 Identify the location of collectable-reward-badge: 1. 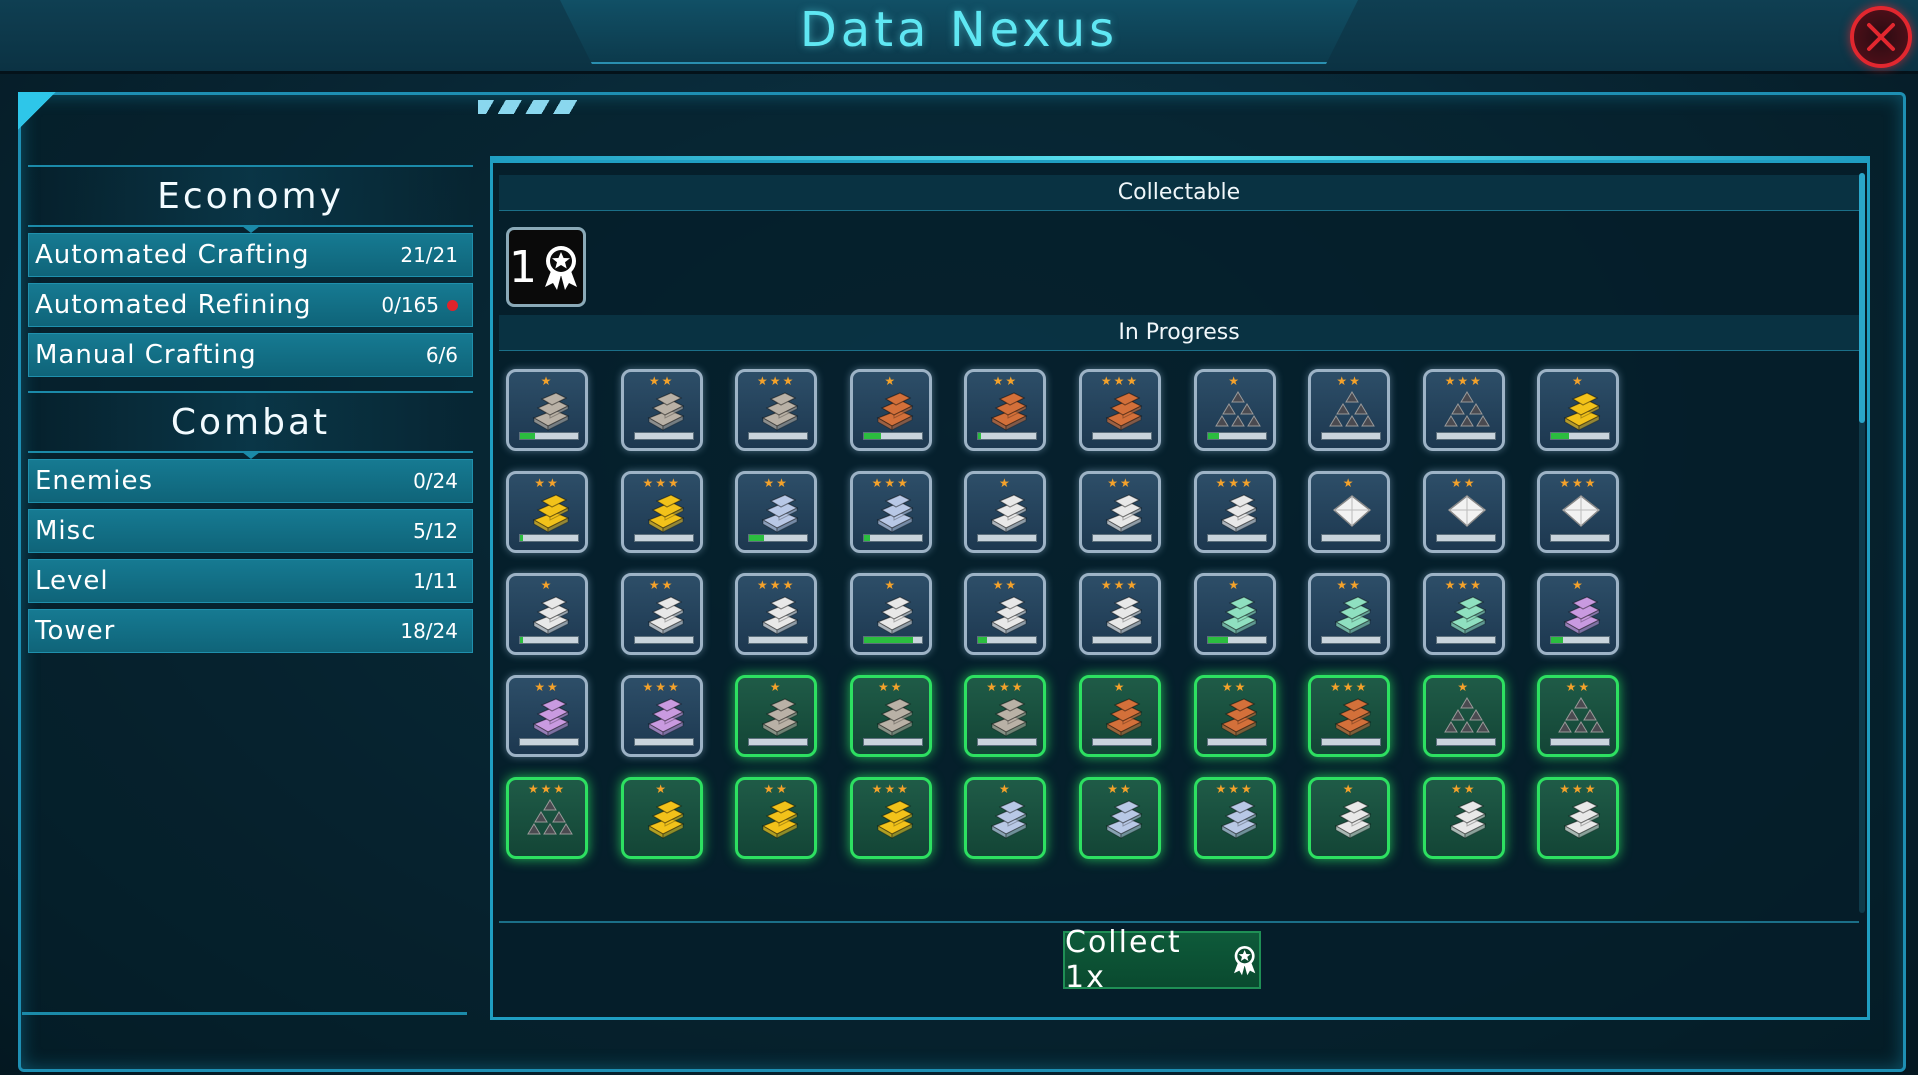
(546, 267).